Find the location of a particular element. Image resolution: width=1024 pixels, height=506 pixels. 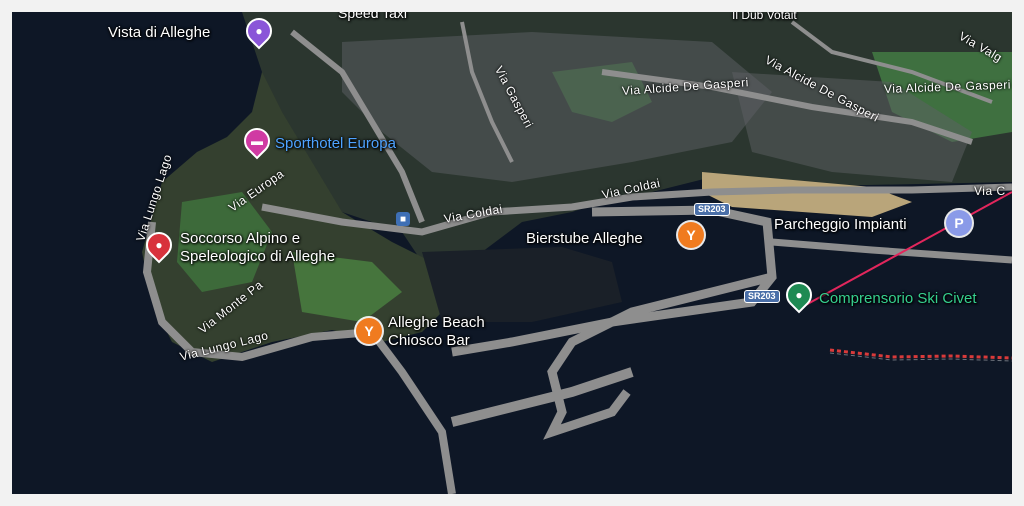

place-label-alleghe-beach: Alleghe Beach Chiosco Bar is located at coordinates (436, 332).